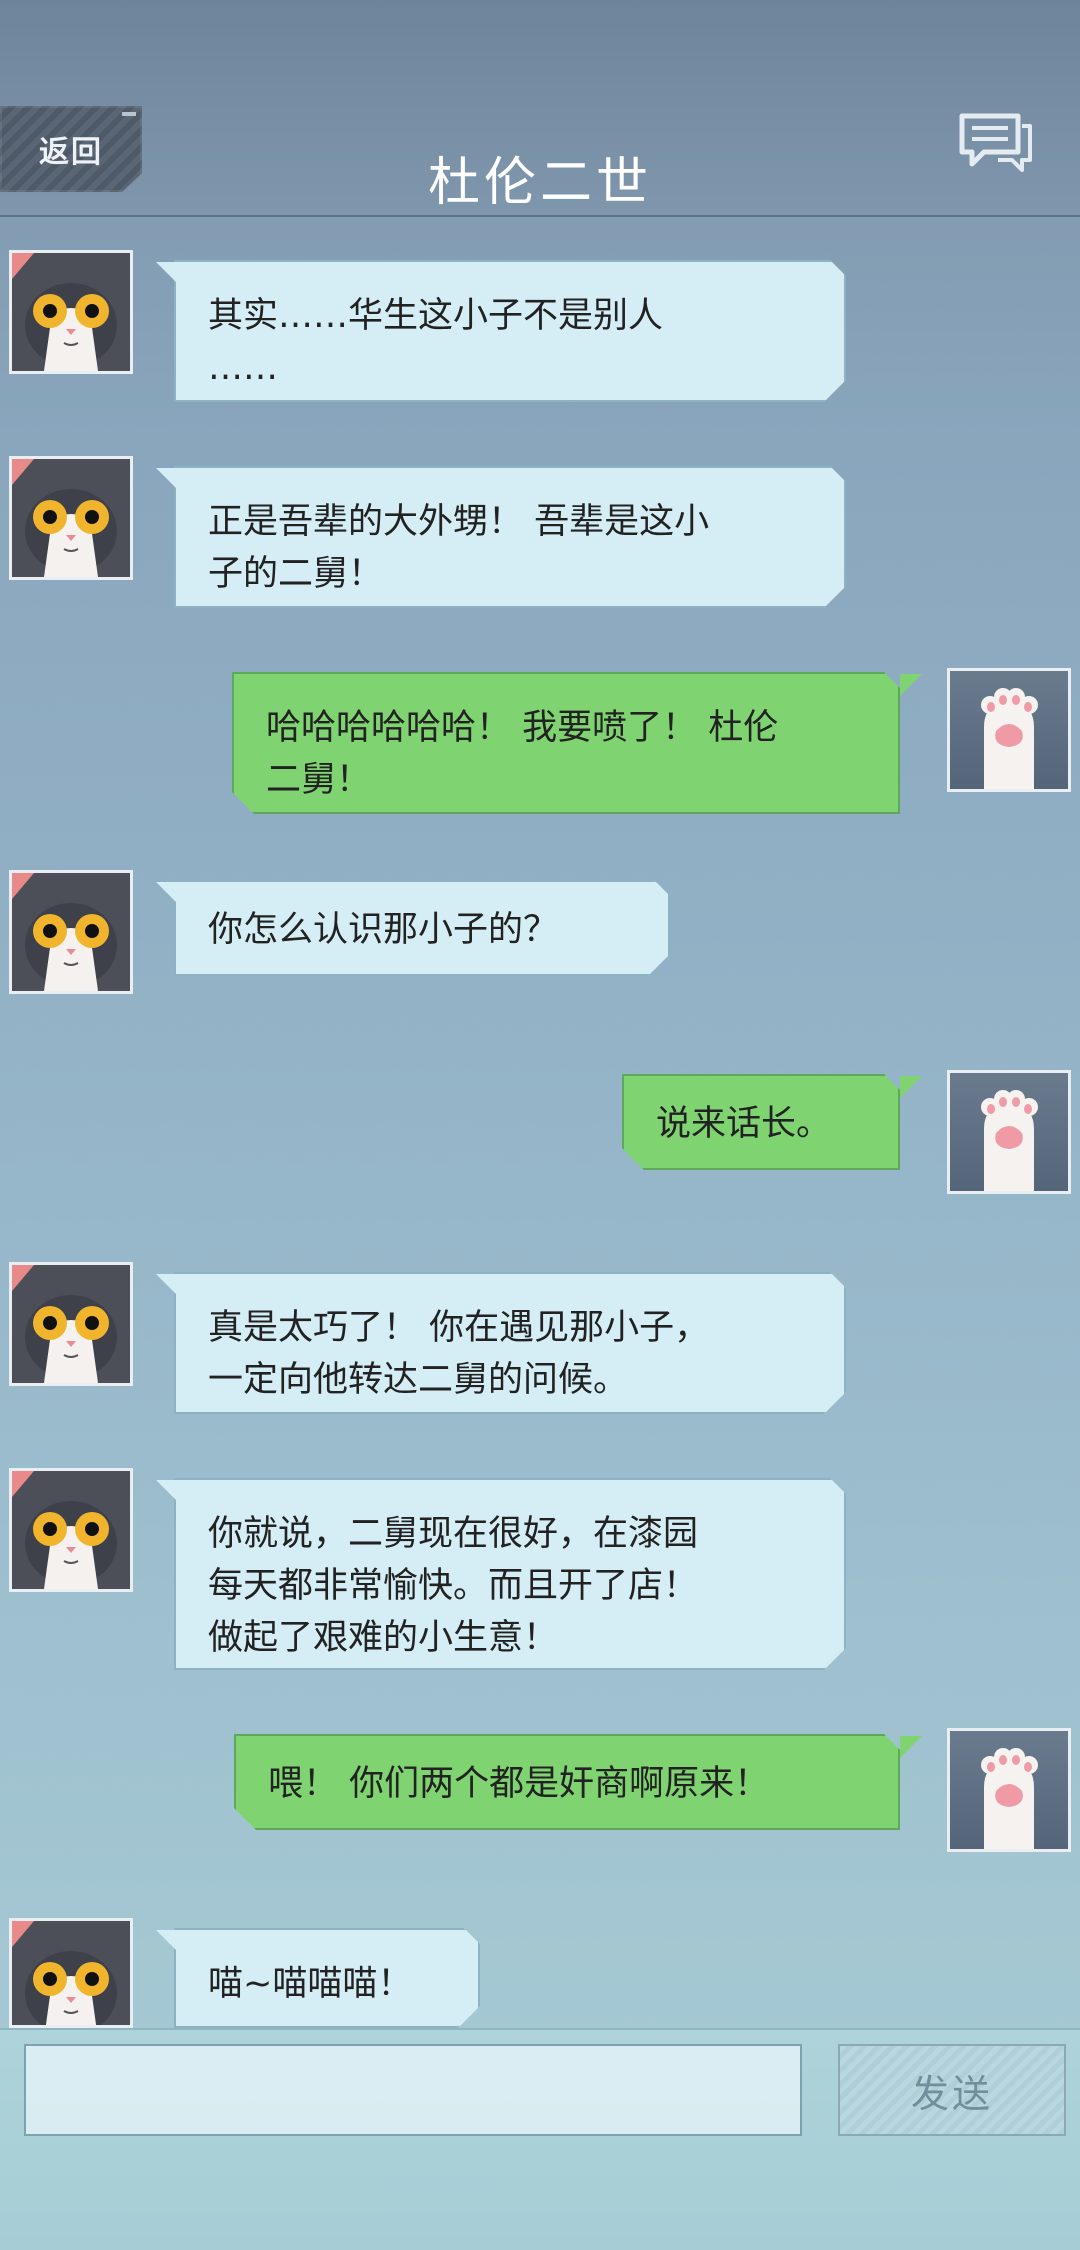 This screenshot has height=2250, width=1080. I want to click on message-line: 真是太巧了！ 你在遇见那小子，, so click(459, 1328).